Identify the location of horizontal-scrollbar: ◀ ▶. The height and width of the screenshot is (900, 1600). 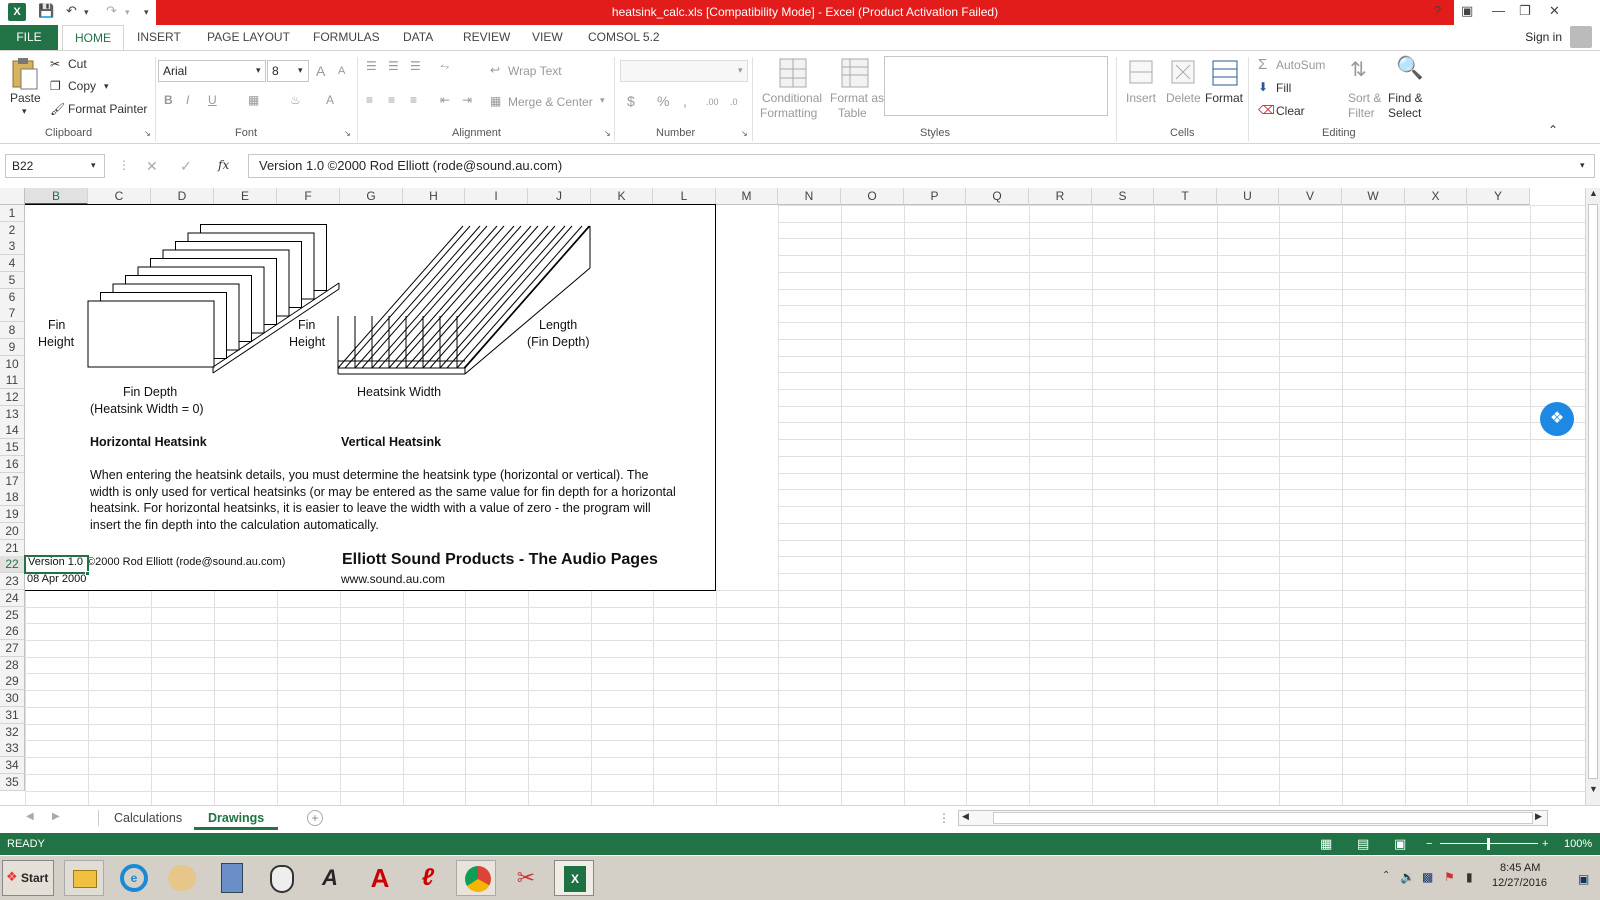
(1253, 818).